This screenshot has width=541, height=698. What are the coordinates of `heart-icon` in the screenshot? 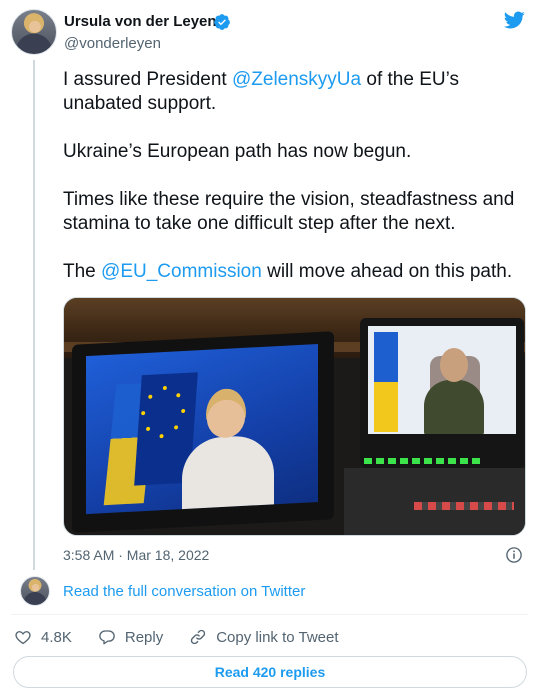 It's located at (23, 638).